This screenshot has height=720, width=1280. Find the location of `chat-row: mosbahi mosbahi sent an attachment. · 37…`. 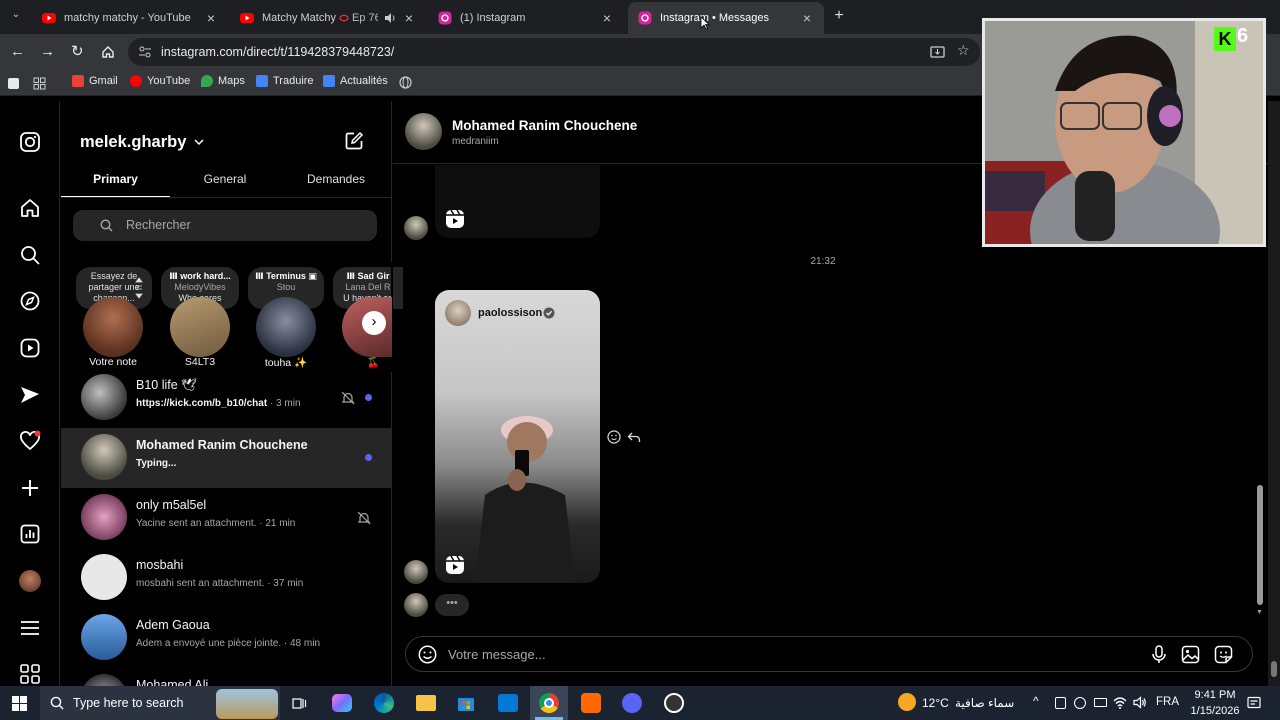

chat-row: mosbahi mosbahi sent an attachment. · 37… is located at coordinates (226, 578).